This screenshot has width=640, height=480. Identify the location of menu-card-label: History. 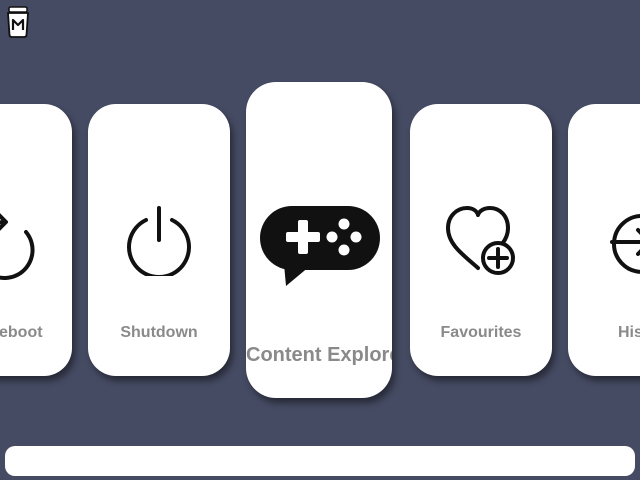
(629, 332).